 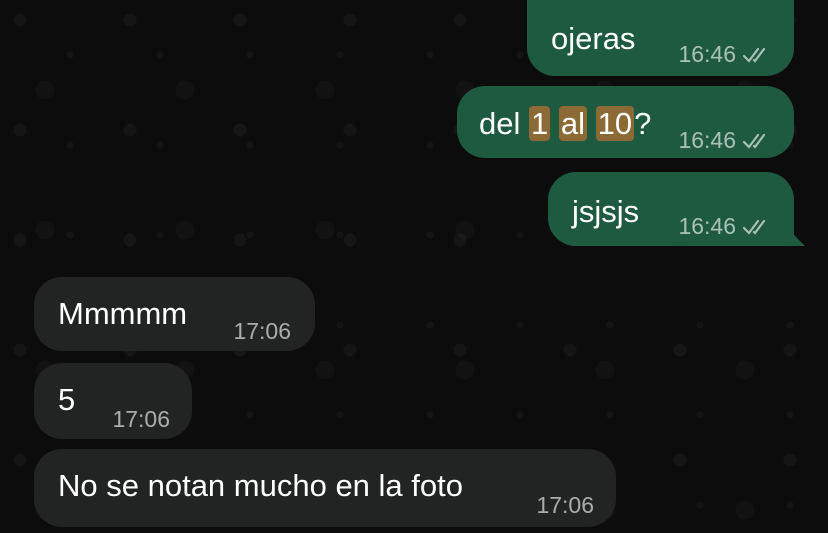 I want to click on message-text: ojeras, so click(x=593, y=38).